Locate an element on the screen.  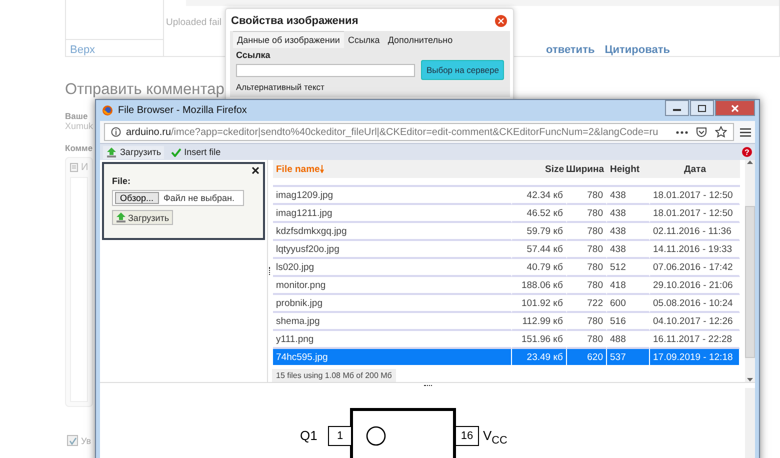
table-cell: 17.09.2019 - 12:18 is located at coordinates (695, 358).